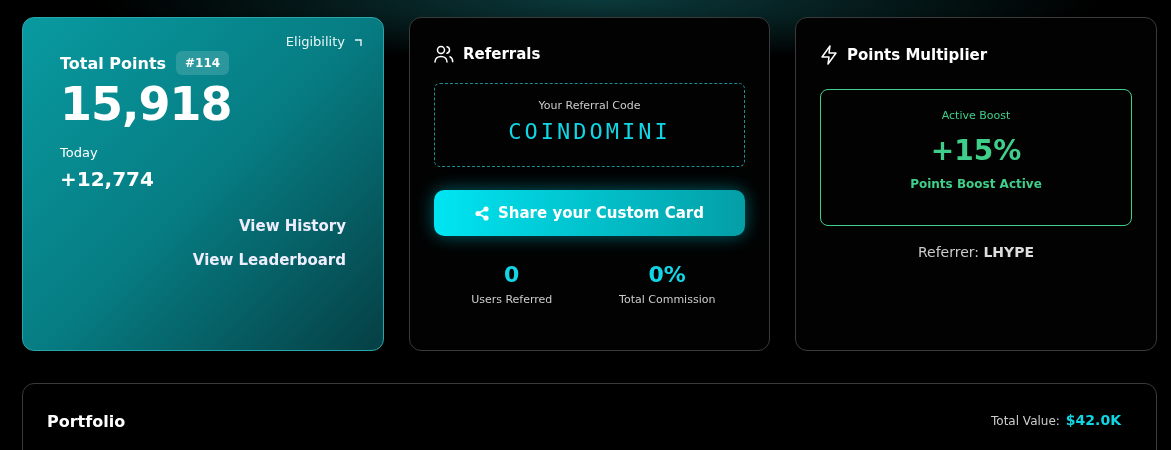 This screenshot has width=1171, height=450. Describe the element at coordinates (203, 63) in the screenshot. I see `rank-badge: #114` at that location.